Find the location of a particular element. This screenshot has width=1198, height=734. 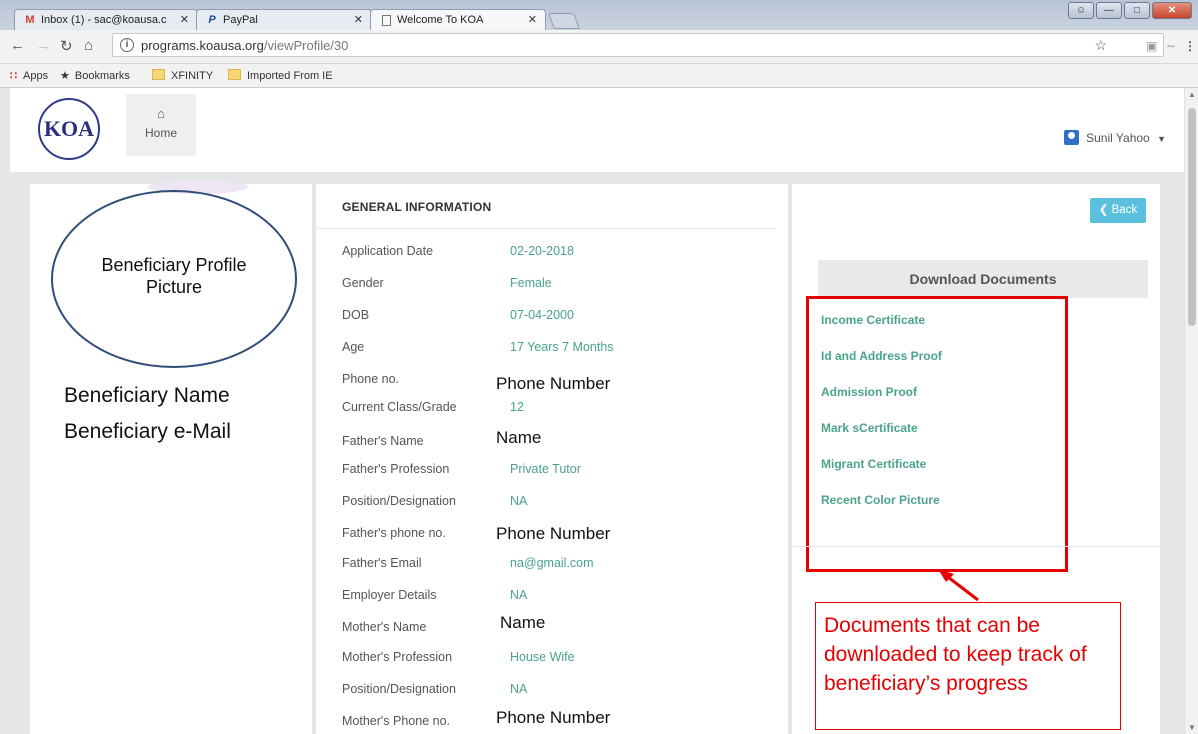

caret-down-icon: ▼ is located at coordinates (1161, 139).